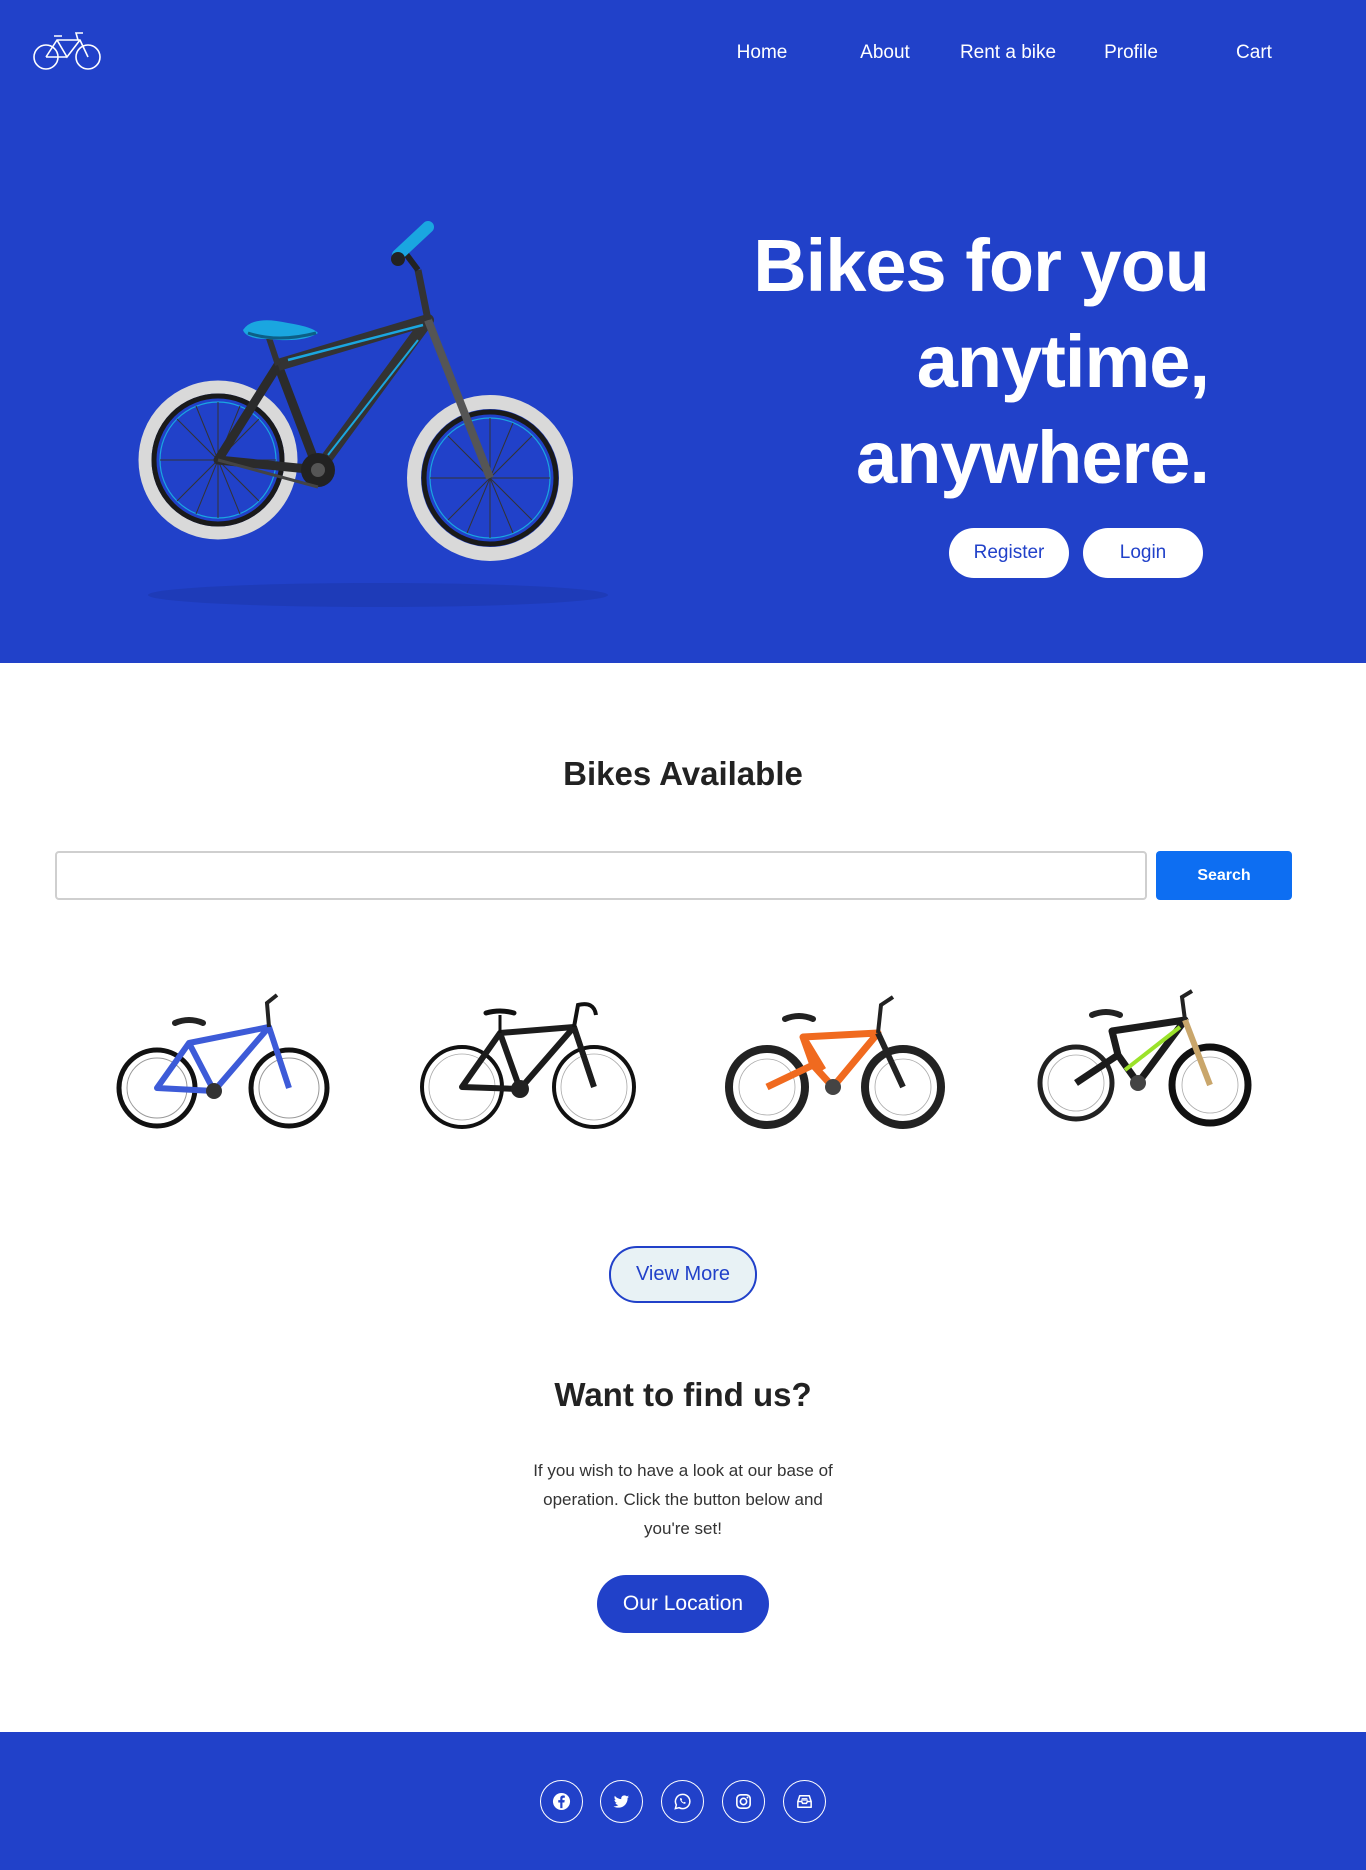  I want to click on green-mountain-bike-image, so click(1144, 1058).